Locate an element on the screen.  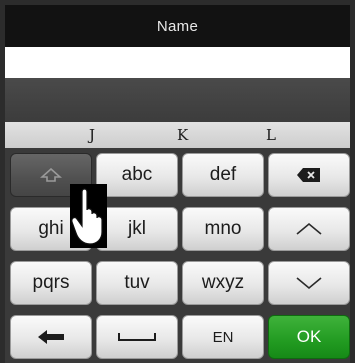
chevron-down-icon is located at coordinates (309, 283).